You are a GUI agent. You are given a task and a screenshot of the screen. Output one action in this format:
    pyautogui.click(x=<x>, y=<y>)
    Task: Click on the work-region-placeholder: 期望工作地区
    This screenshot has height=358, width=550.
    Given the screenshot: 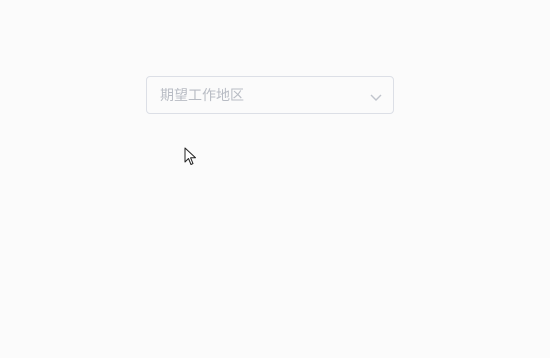 What is the action you would take?
    pyautogui.click(x=202, y=96)
    